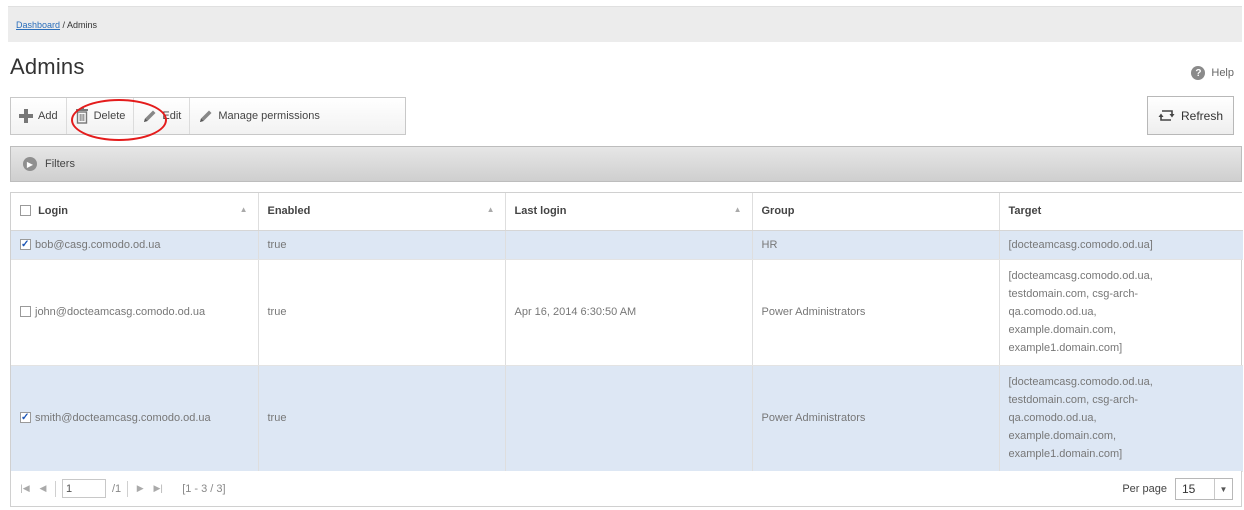 The image size is (1244, 510). I want to click on first-page-icon: |◀, so click(25, 488).